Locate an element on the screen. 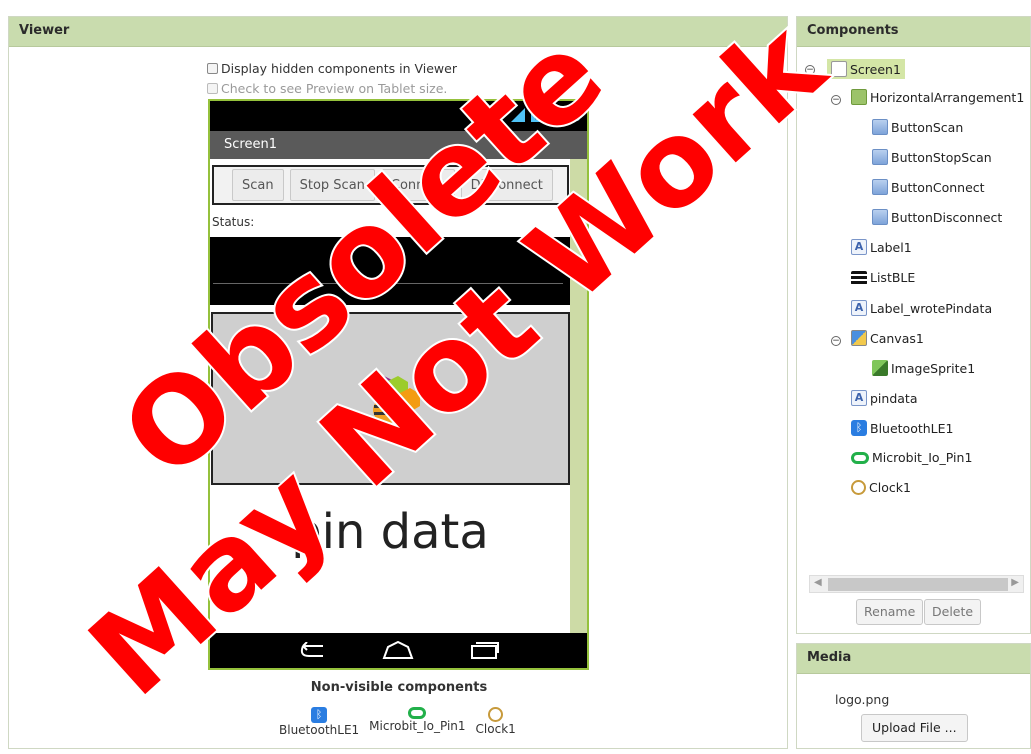 The height and width of the screenshot is (754, 1031). scrollbar-thumb is located at coordinates (918, 584).